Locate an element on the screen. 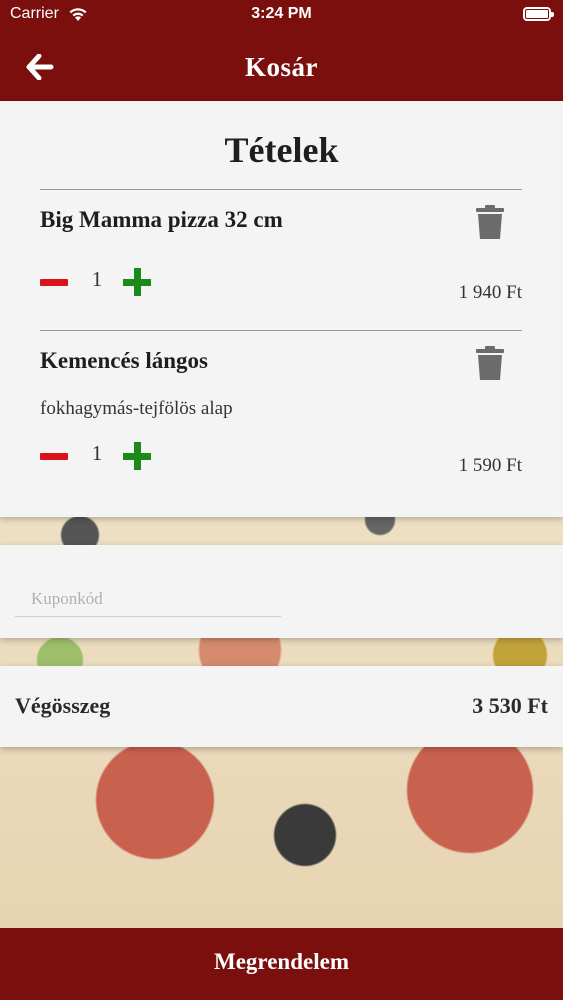  item-price: 1 940 Ft is located at coordinates (490, 292).